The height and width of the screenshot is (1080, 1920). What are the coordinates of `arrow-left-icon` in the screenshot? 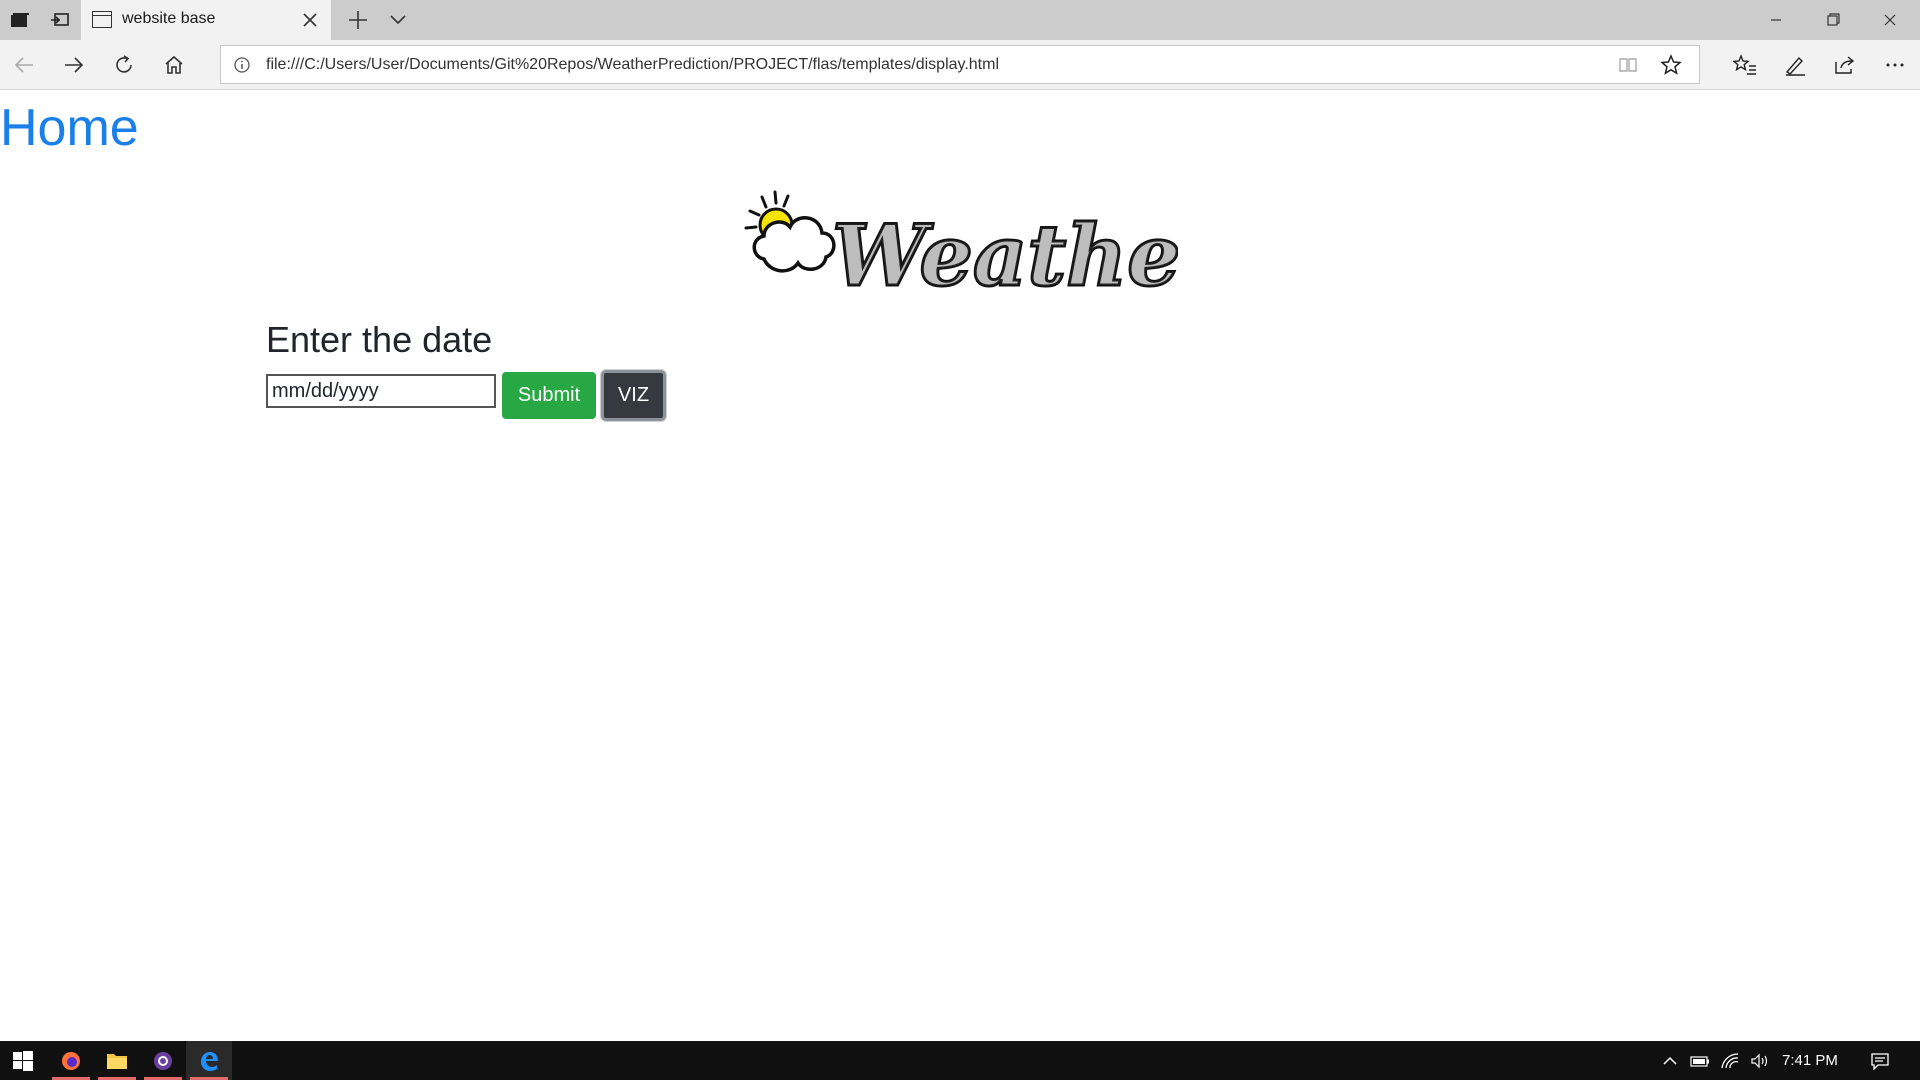 It's located at (23, 65).